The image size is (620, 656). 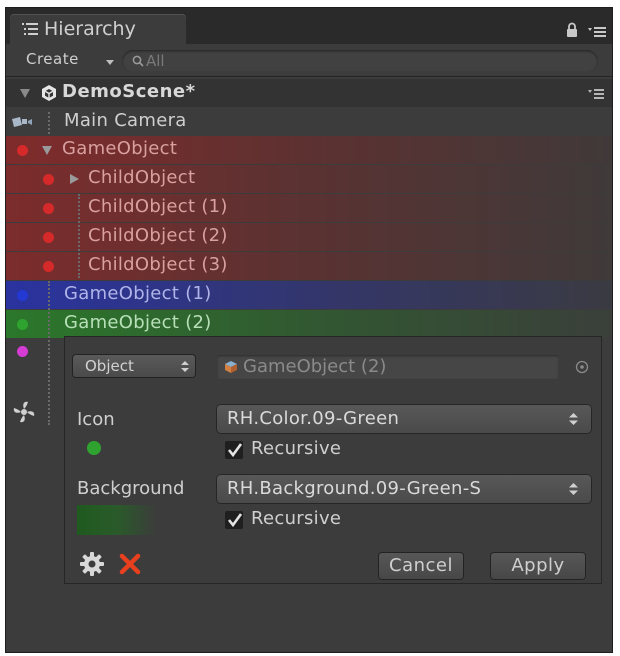 I want to click on background-dropdown: RH.Background.09-Green-S, so click(x=404, y=489).